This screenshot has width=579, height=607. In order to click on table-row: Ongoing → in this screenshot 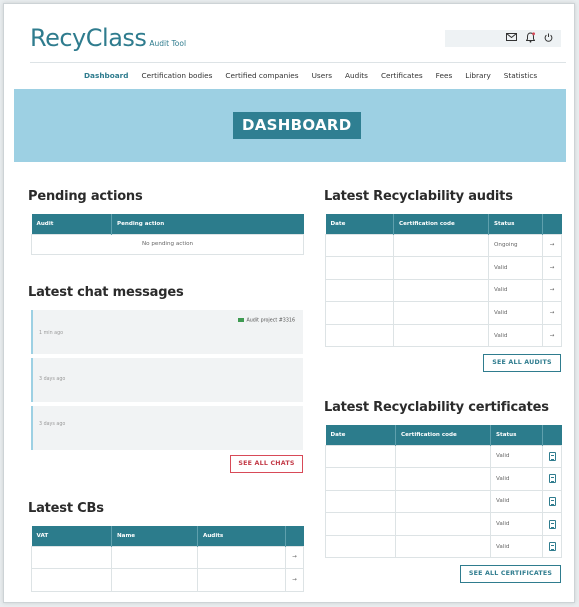, I will do `click(443, 245)`.